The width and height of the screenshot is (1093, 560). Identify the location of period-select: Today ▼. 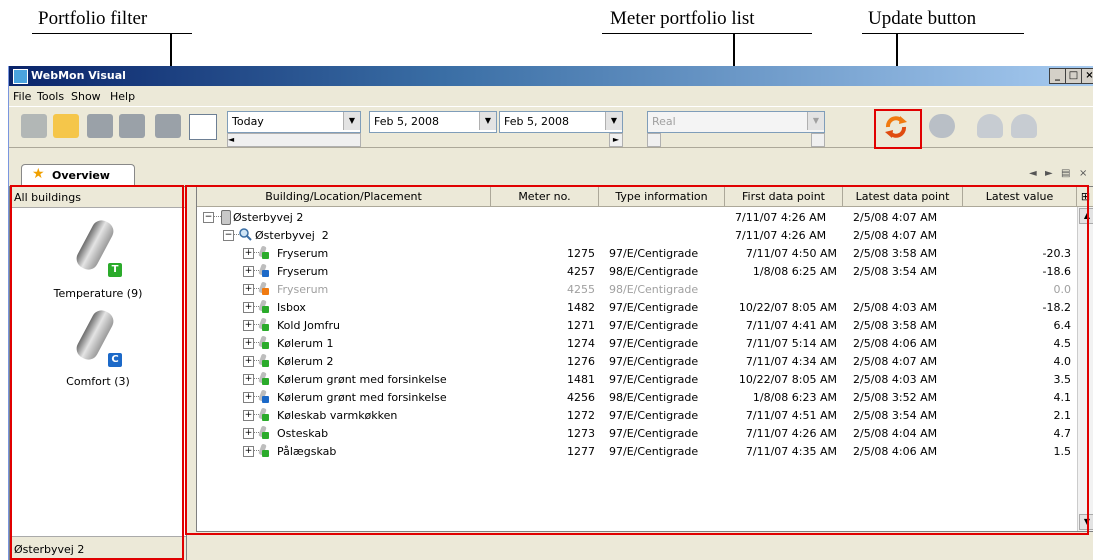
(294, 122).